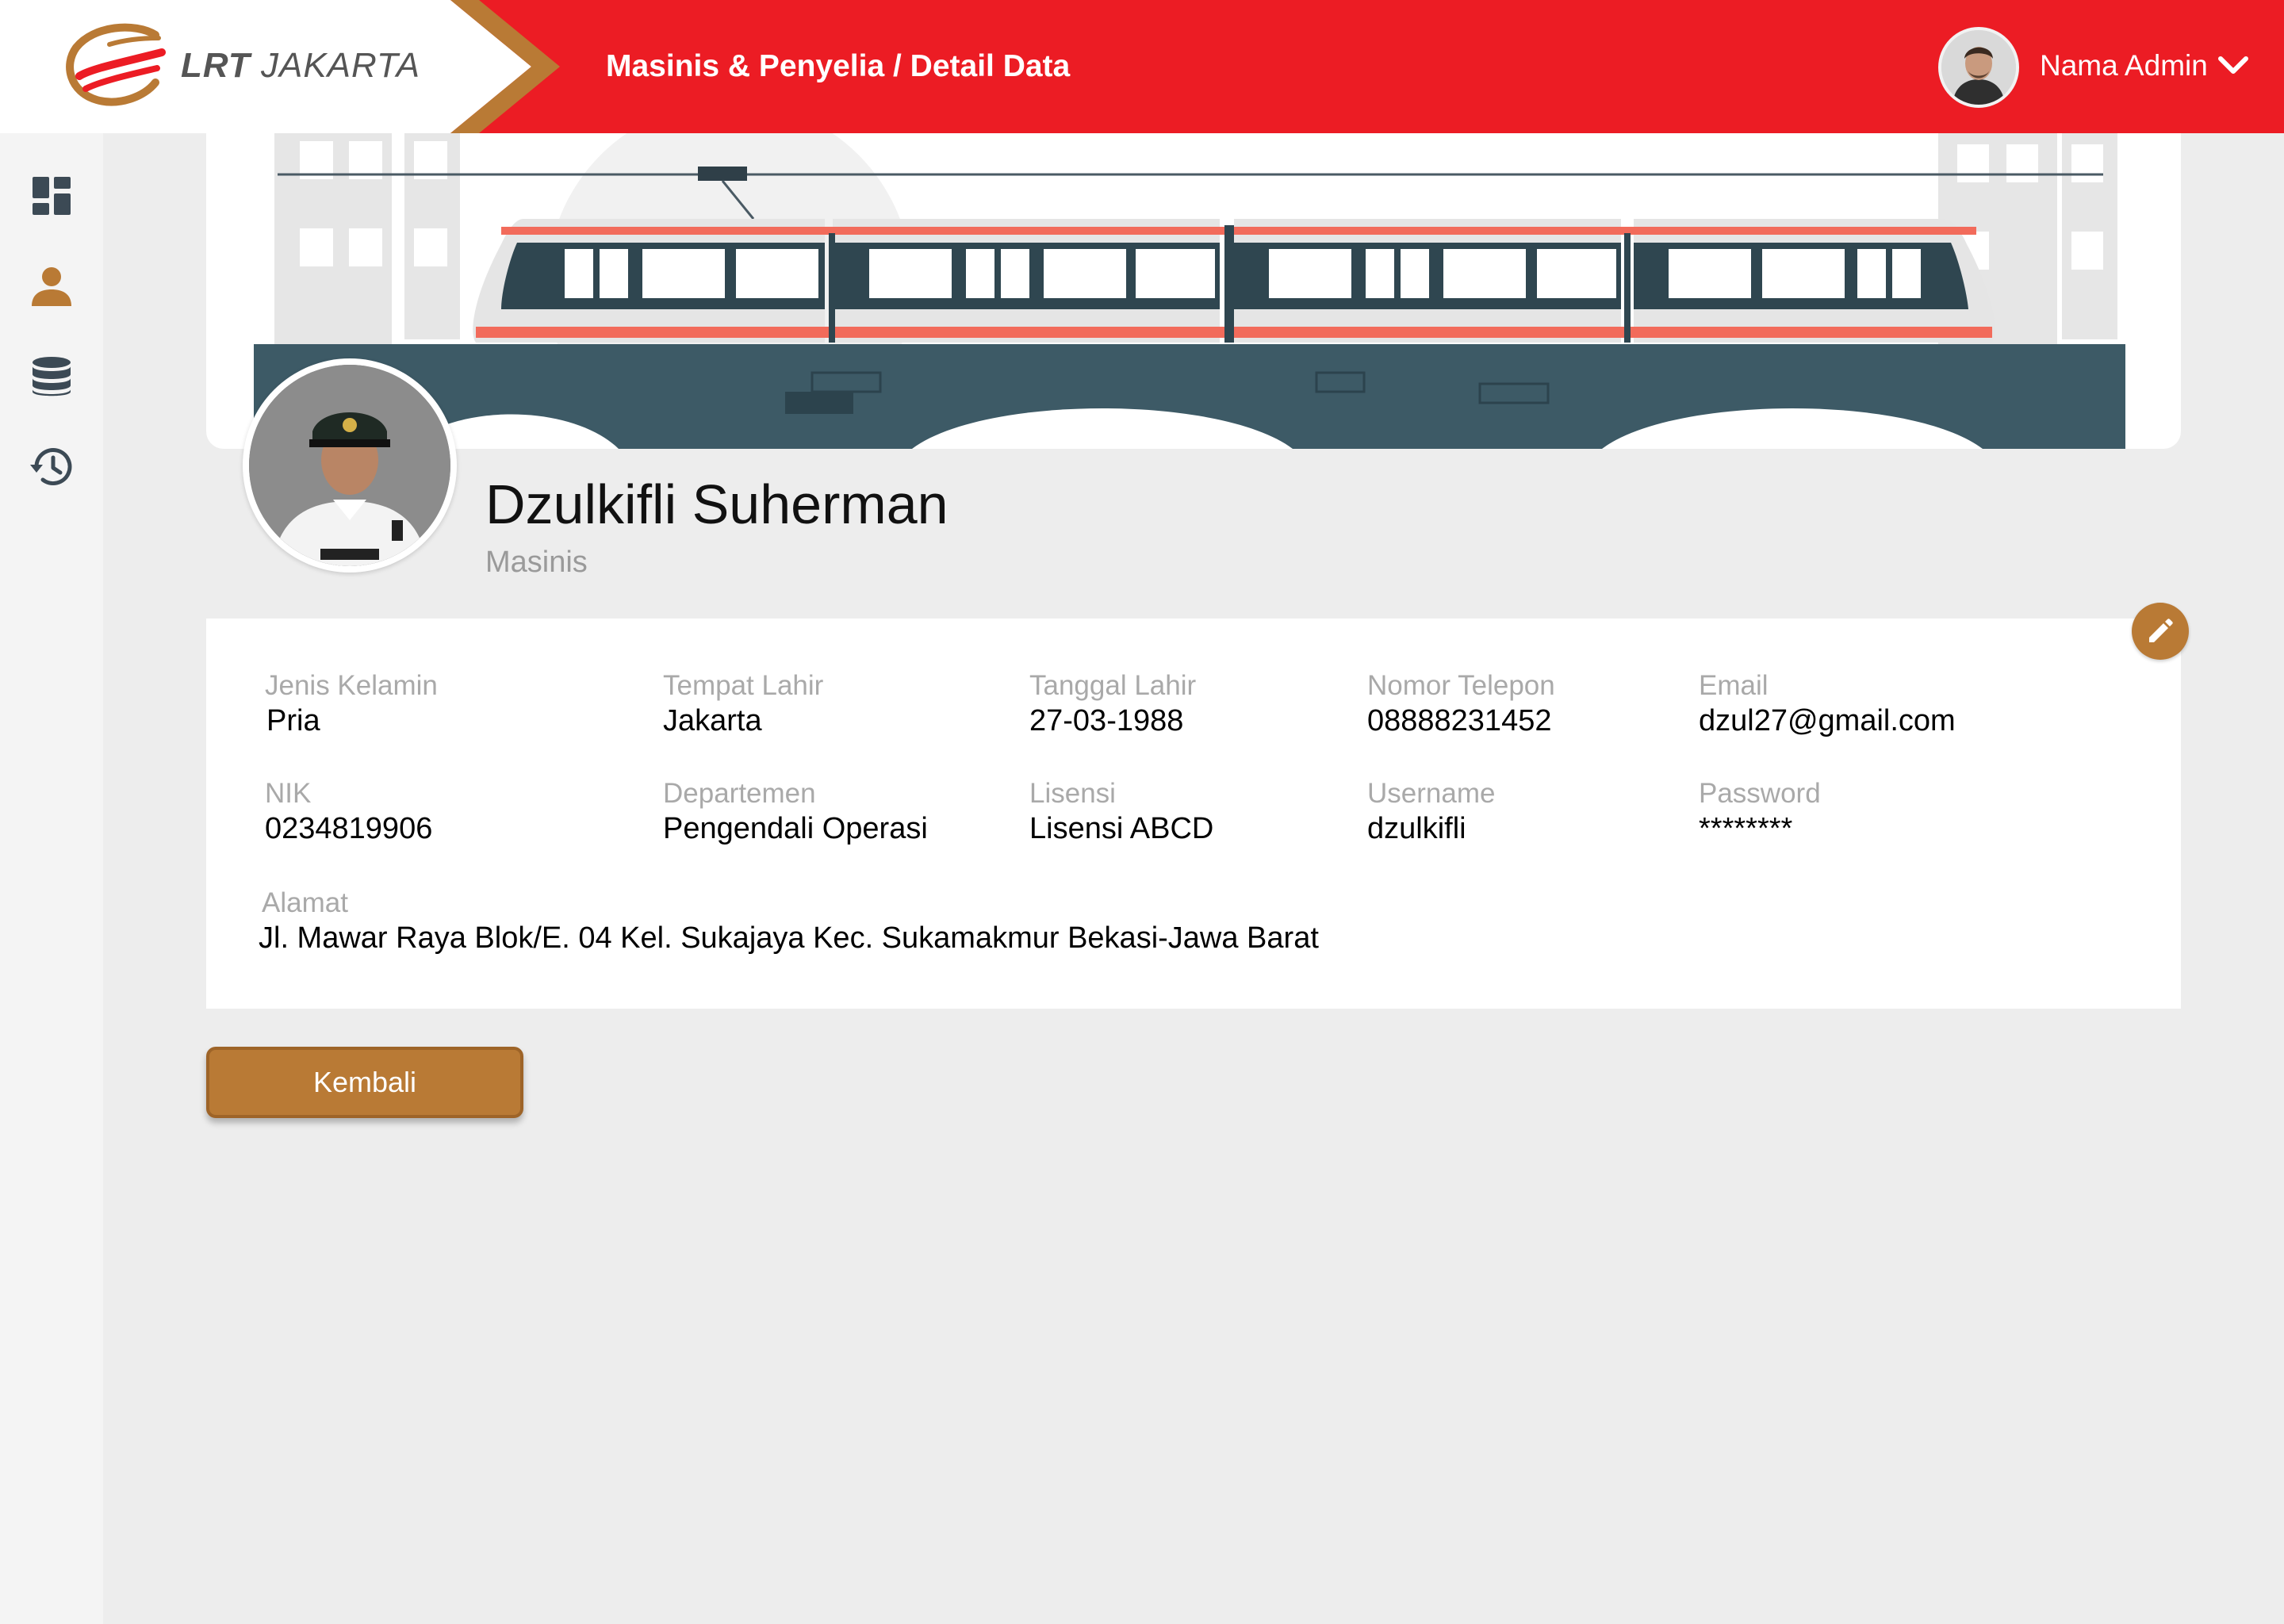  I want to click on field-value: Lisensi ABCD, so click(1121, 828).